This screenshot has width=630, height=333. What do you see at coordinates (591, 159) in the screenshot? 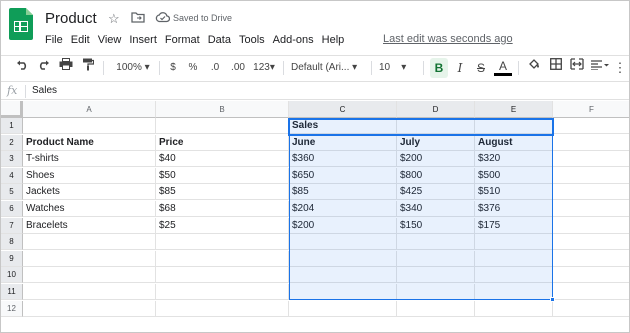
I see `cell-f3` at bounding box center [591, 159].